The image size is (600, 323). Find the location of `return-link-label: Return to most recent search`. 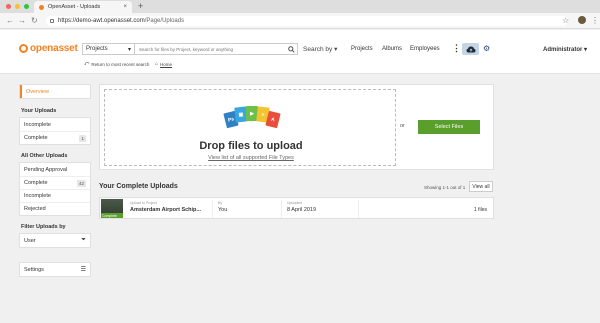

return-link-label: Return to most recent search is located at coordinates (120, 64).